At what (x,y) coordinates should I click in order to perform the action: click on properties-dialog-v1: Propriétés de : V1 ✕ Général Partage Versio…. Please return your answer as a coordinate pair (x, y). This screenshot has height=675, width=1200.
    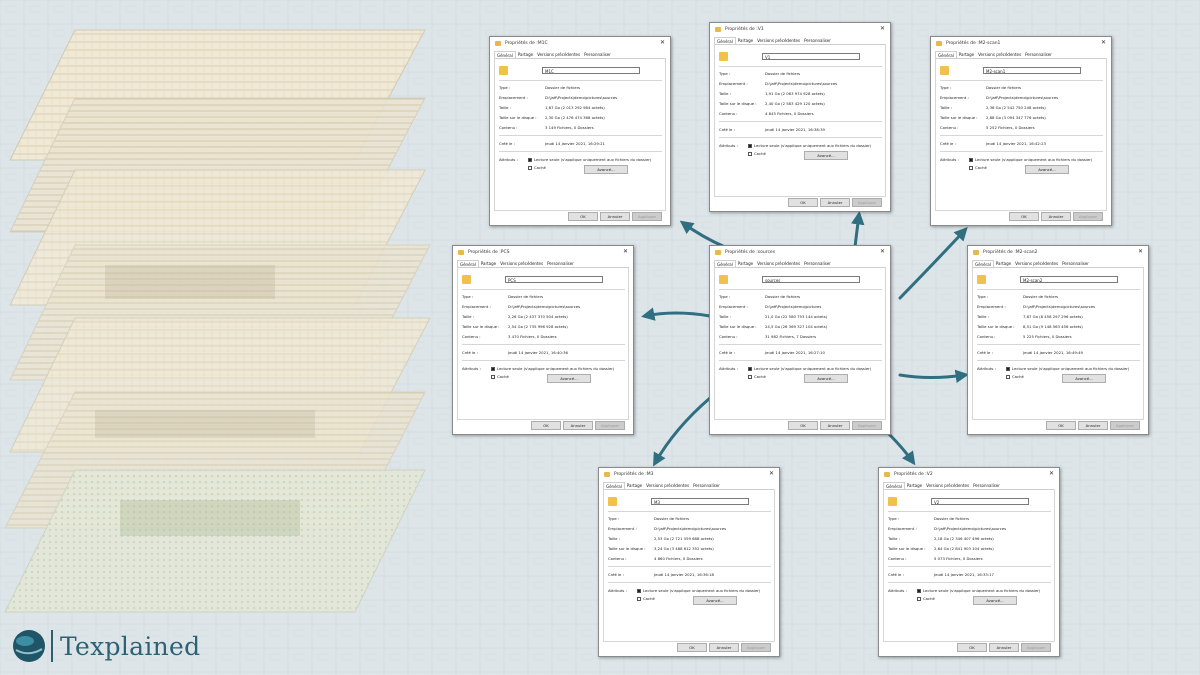
    Looking at the image, I should click on (800, 117).